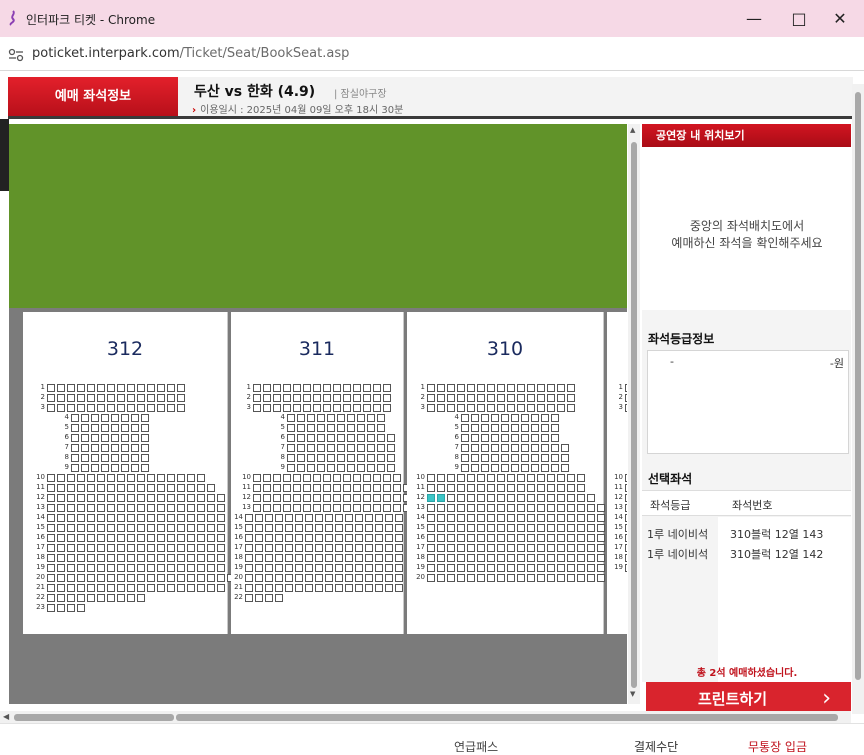 The image size is (864, 755). What do you see at coordinates (16, 55) in the screenshot?
I see `site-info-icon` at bounding box center [16, 55].